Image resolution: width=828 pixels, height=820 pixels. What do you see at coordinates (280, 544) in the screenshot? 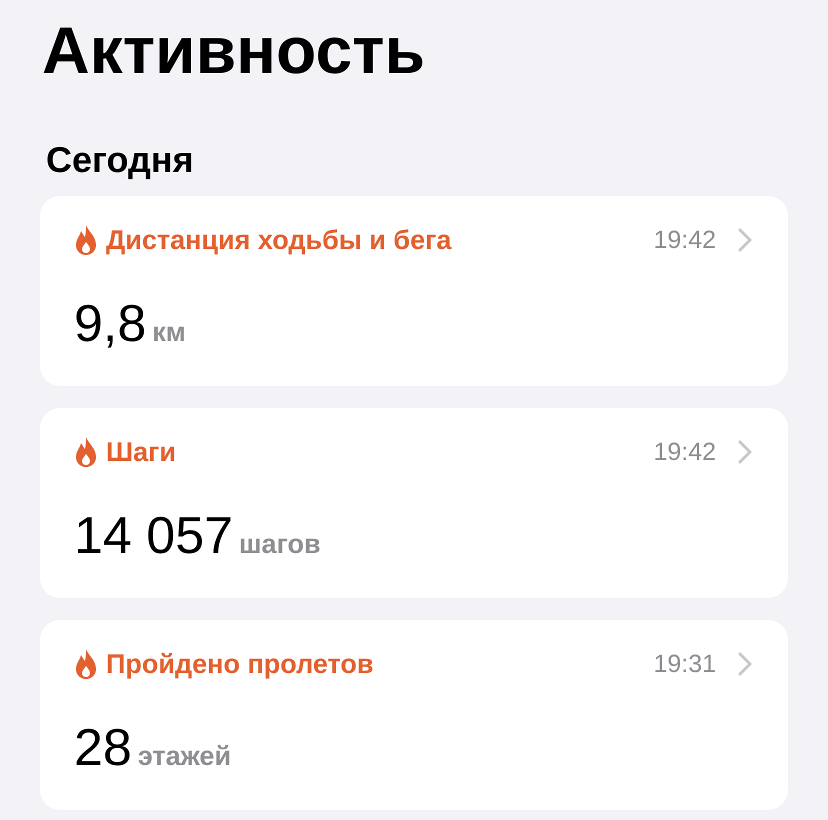
I see `metric-unit: шагов` at bounding box center [280, 544].